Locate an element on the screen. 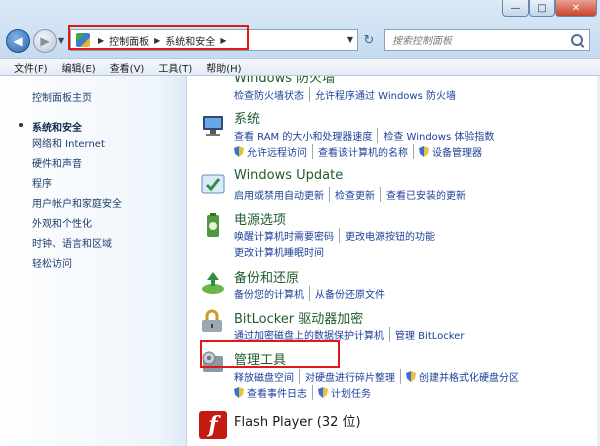  nav-item-ease-of-access: 轻松访问 is located at coordinates (77, 268).